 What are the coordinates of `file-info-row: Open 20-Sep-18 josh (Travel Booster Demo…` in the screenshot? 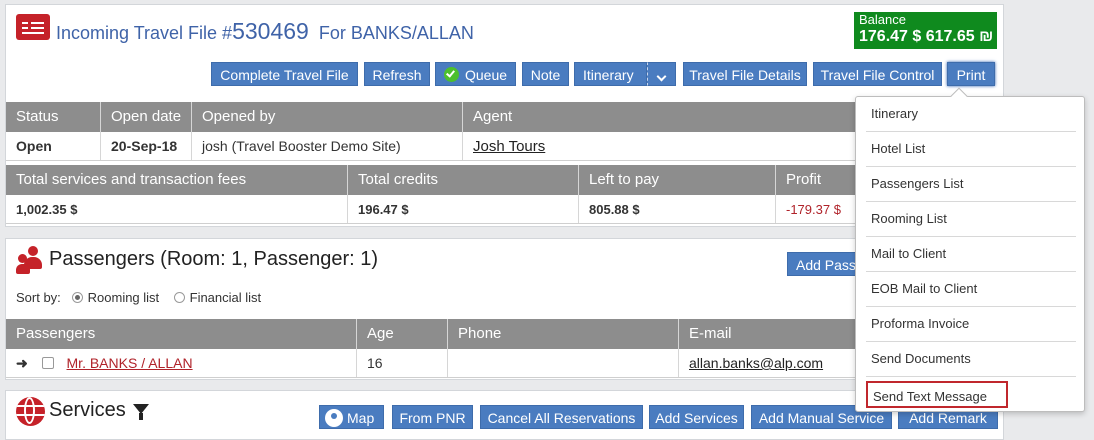 It's located at (504, 146).